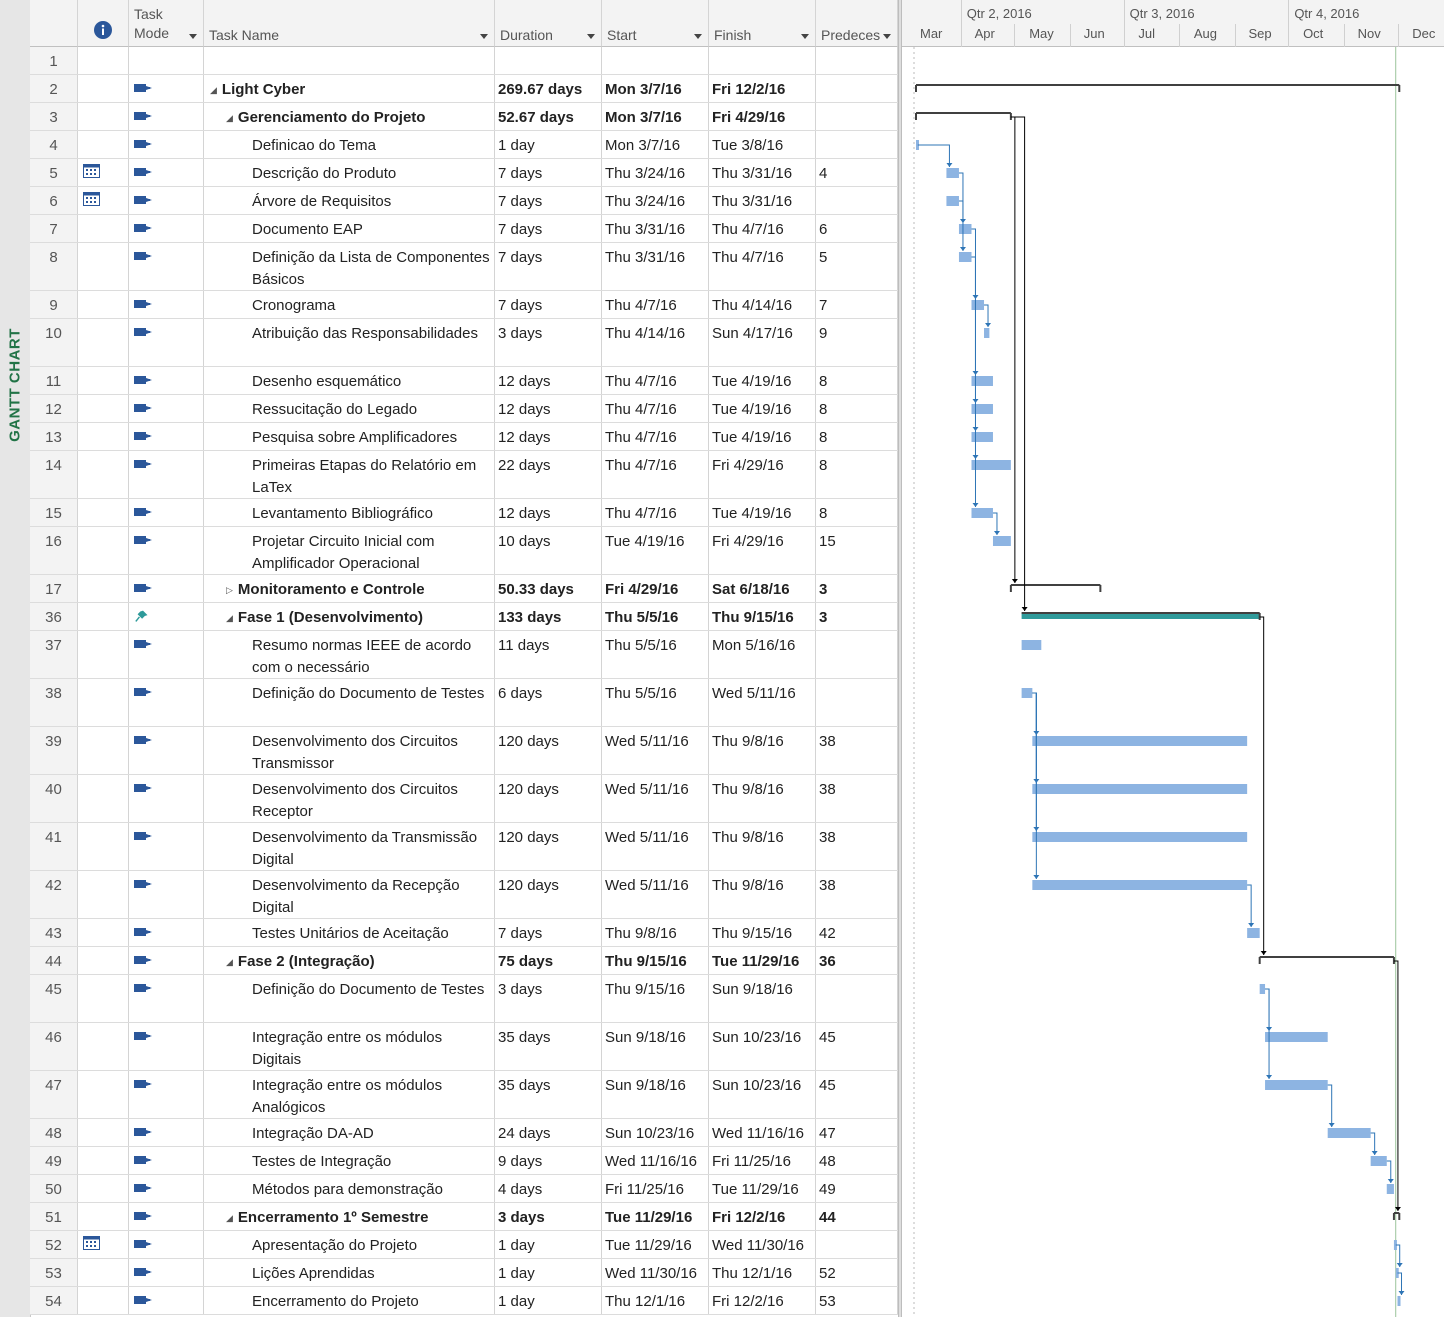  I want to click on task-name-cell: ◢ Encerramento 1º Semestre, so click(349, 1216).